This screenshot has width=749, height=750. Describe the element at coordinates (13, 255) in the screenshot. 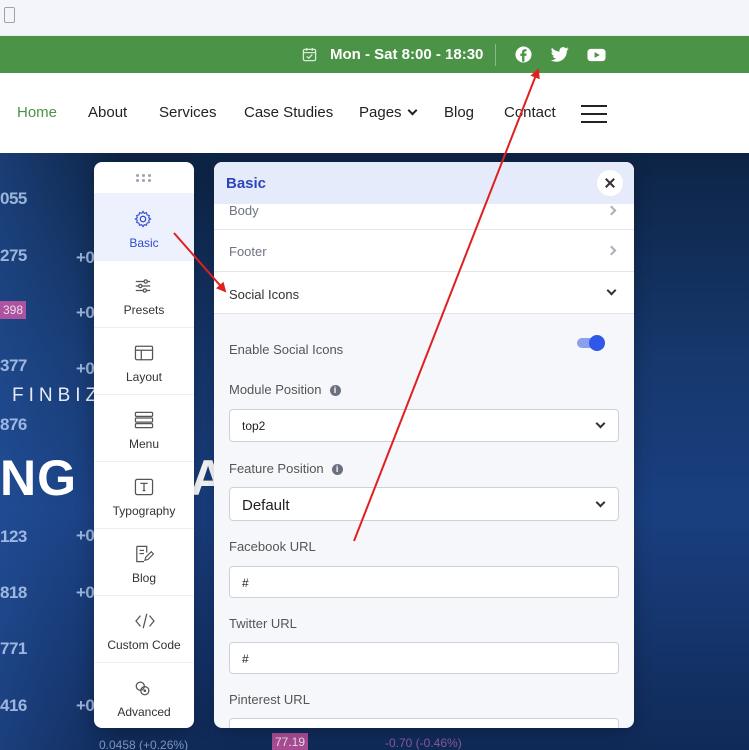

I see `ticker-number: 275` at that location.